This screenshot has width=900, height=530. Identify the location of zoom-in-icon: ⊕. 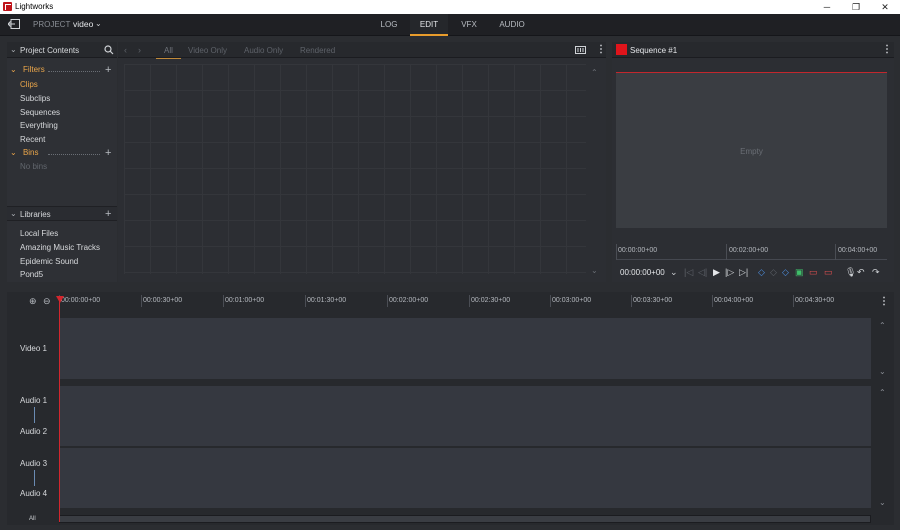
(33, 301).